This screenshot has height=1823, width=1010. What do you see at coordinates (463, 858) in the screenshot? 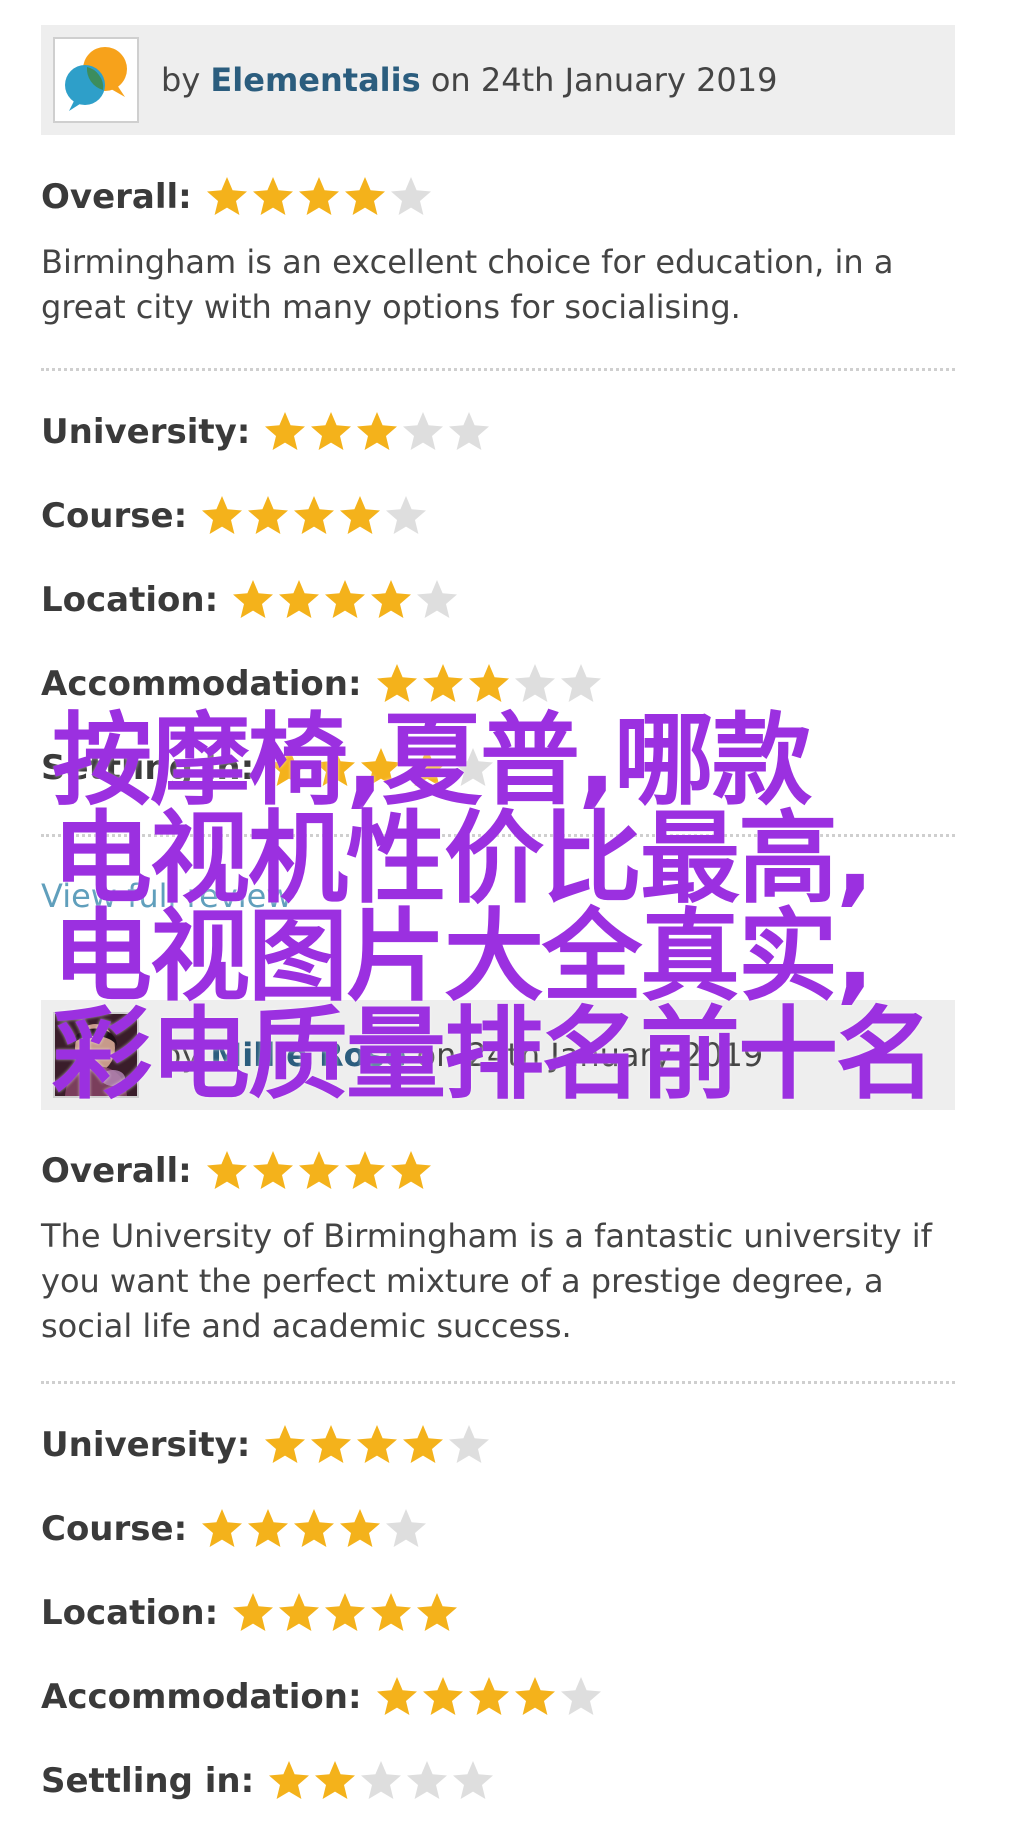
I see `watermark-line: 电视机性价比最高,` at bounding box center [463, 858].